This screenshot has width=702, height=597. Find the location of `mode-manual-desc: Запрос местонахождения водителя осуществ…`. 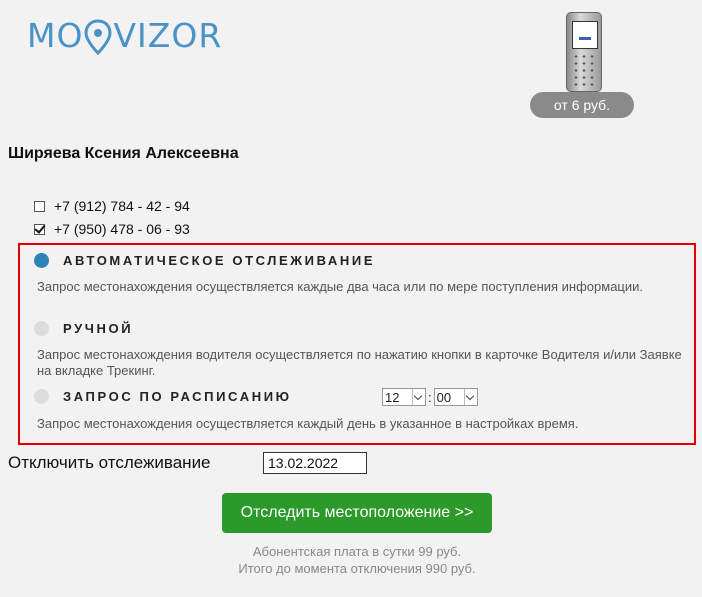

mode-manual-desc: Запрос местонахождения водителя осуществ… is located at coordinates (359, 362).